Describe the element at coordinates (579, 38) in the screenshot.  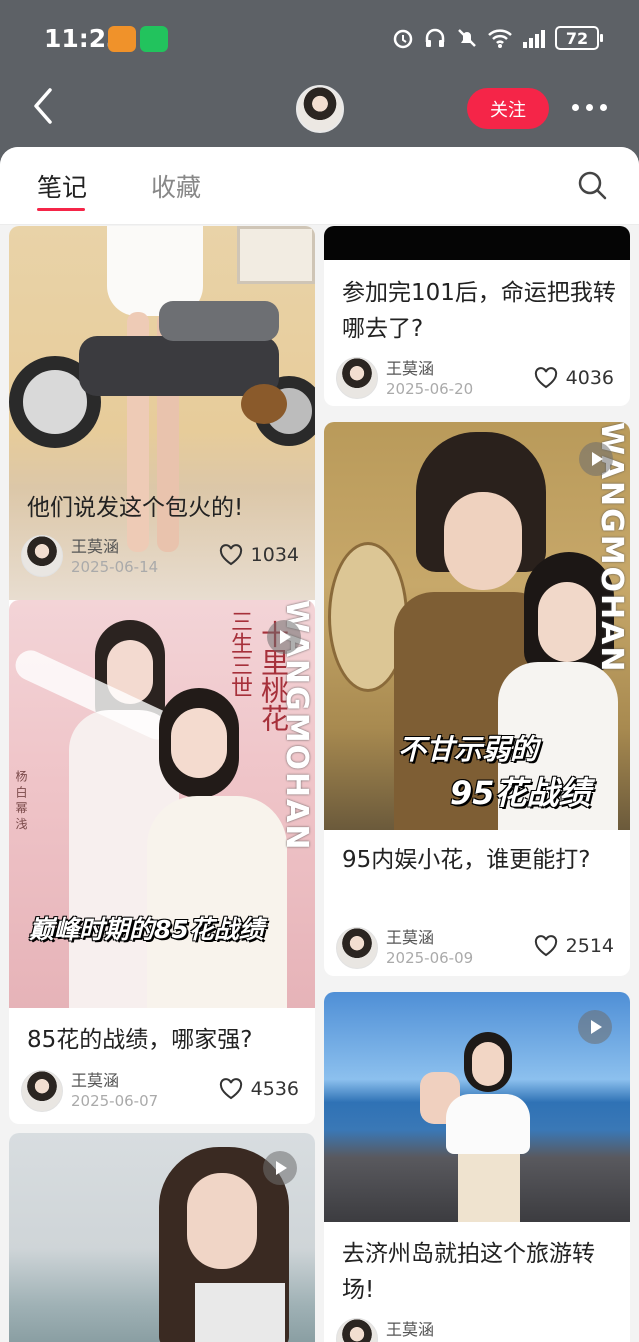
I see `battery-indicator: 72` at that location.